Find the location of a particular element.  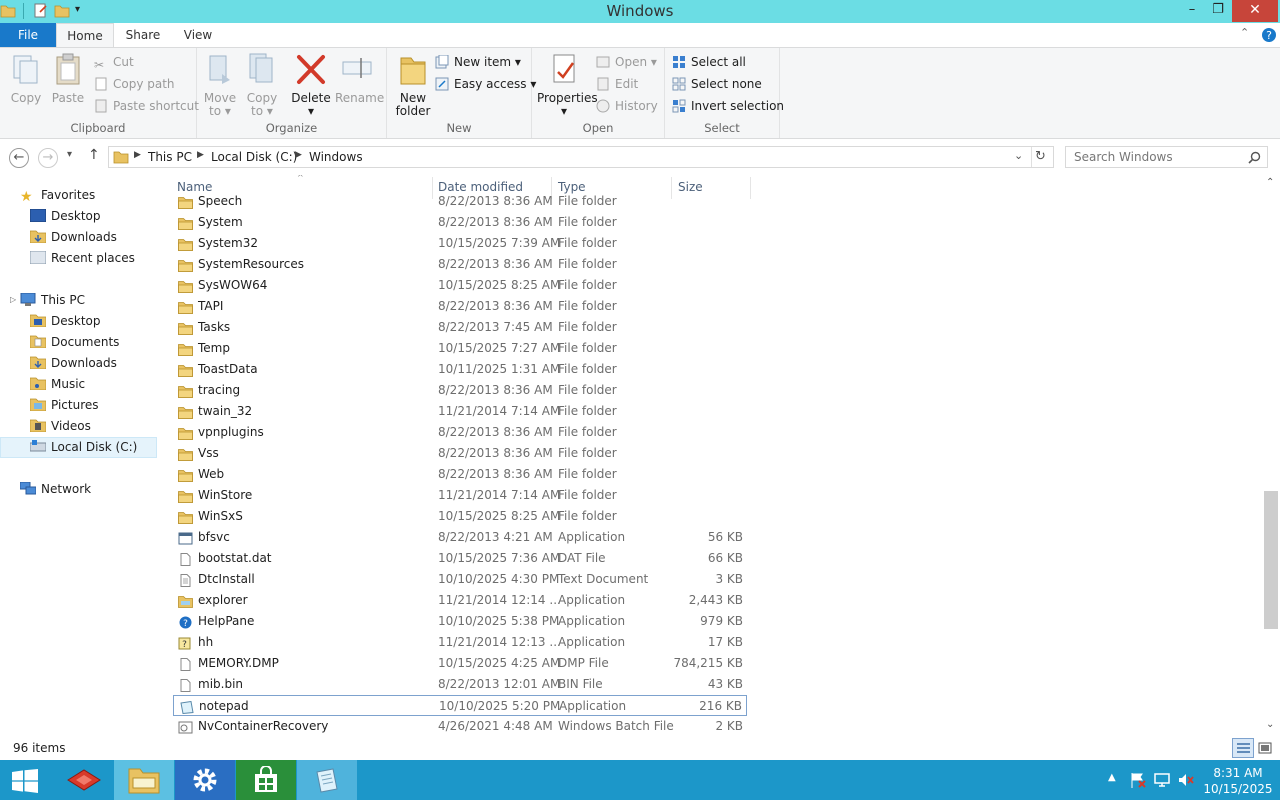

rename-button: Rename is located at coordinates (359, 78).